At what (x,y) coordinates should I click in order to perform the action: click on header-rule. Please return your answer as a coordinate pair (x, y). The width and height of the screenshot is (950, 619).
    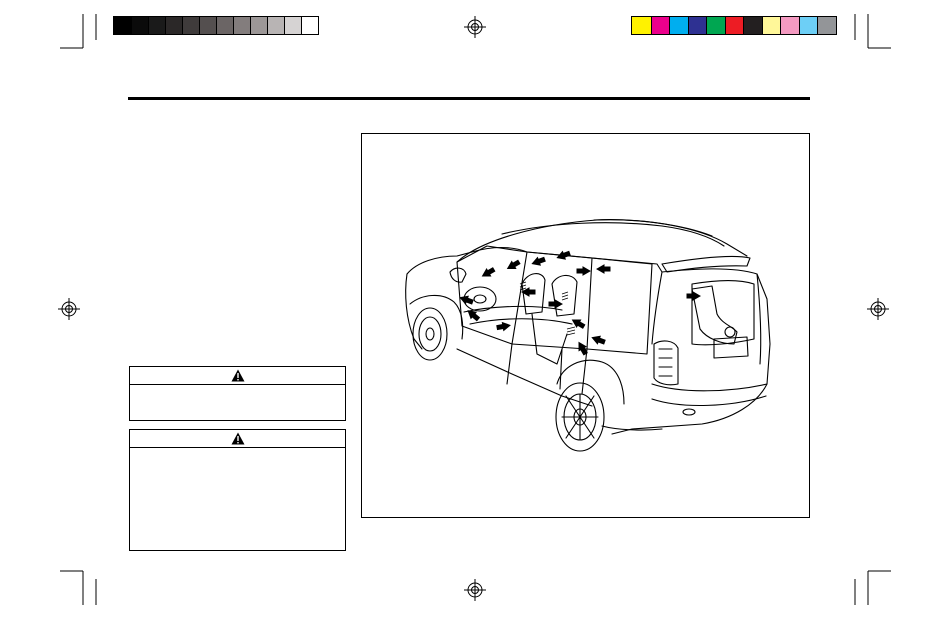
    Looking at the image, I should click on (469, 98).